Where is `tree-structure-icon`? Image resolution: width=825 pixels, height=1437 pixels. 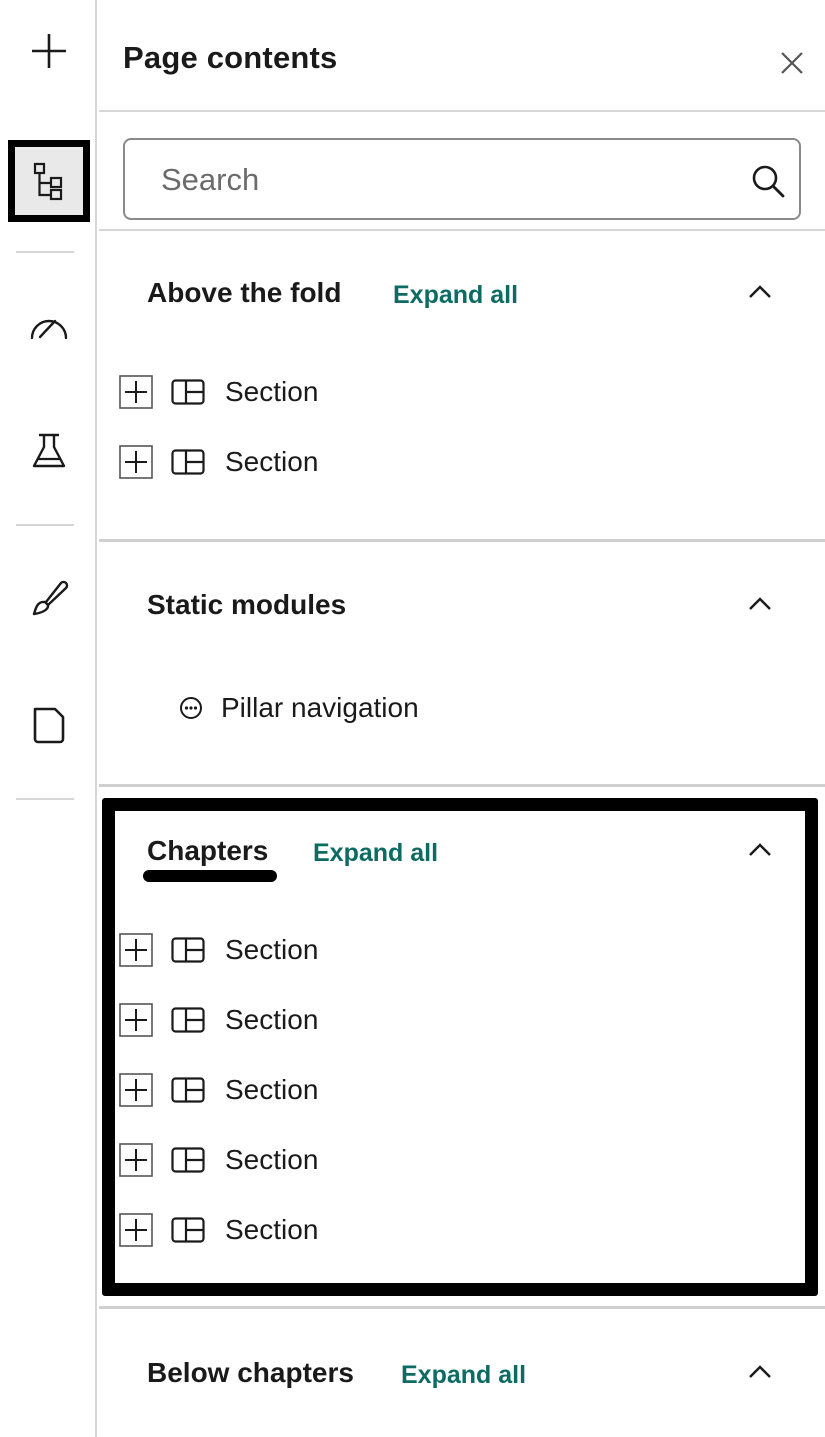 tree-structure-icon is located at coordinates (48, 181).